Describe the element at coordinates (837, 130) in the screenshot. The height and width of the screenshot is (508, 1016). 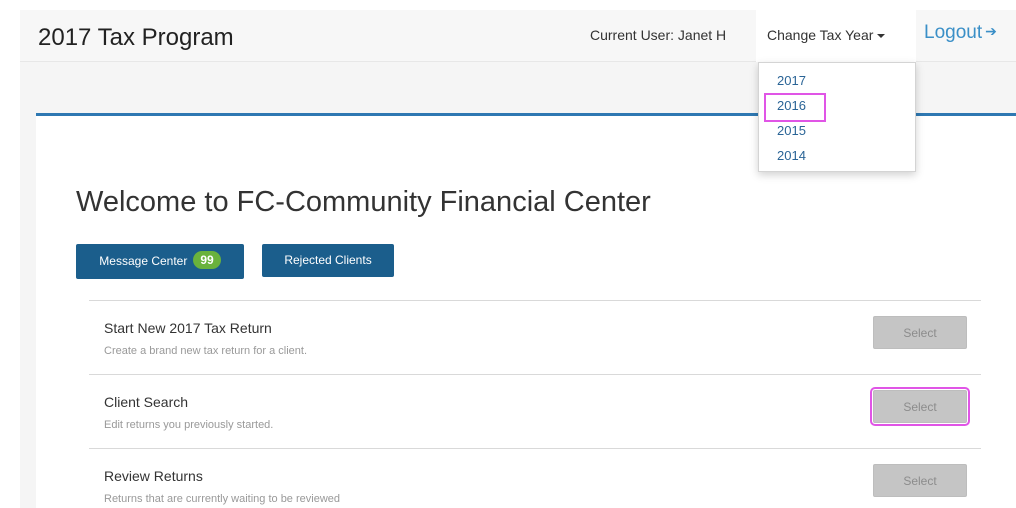
I see `year-option-2015: 2015` at that location.